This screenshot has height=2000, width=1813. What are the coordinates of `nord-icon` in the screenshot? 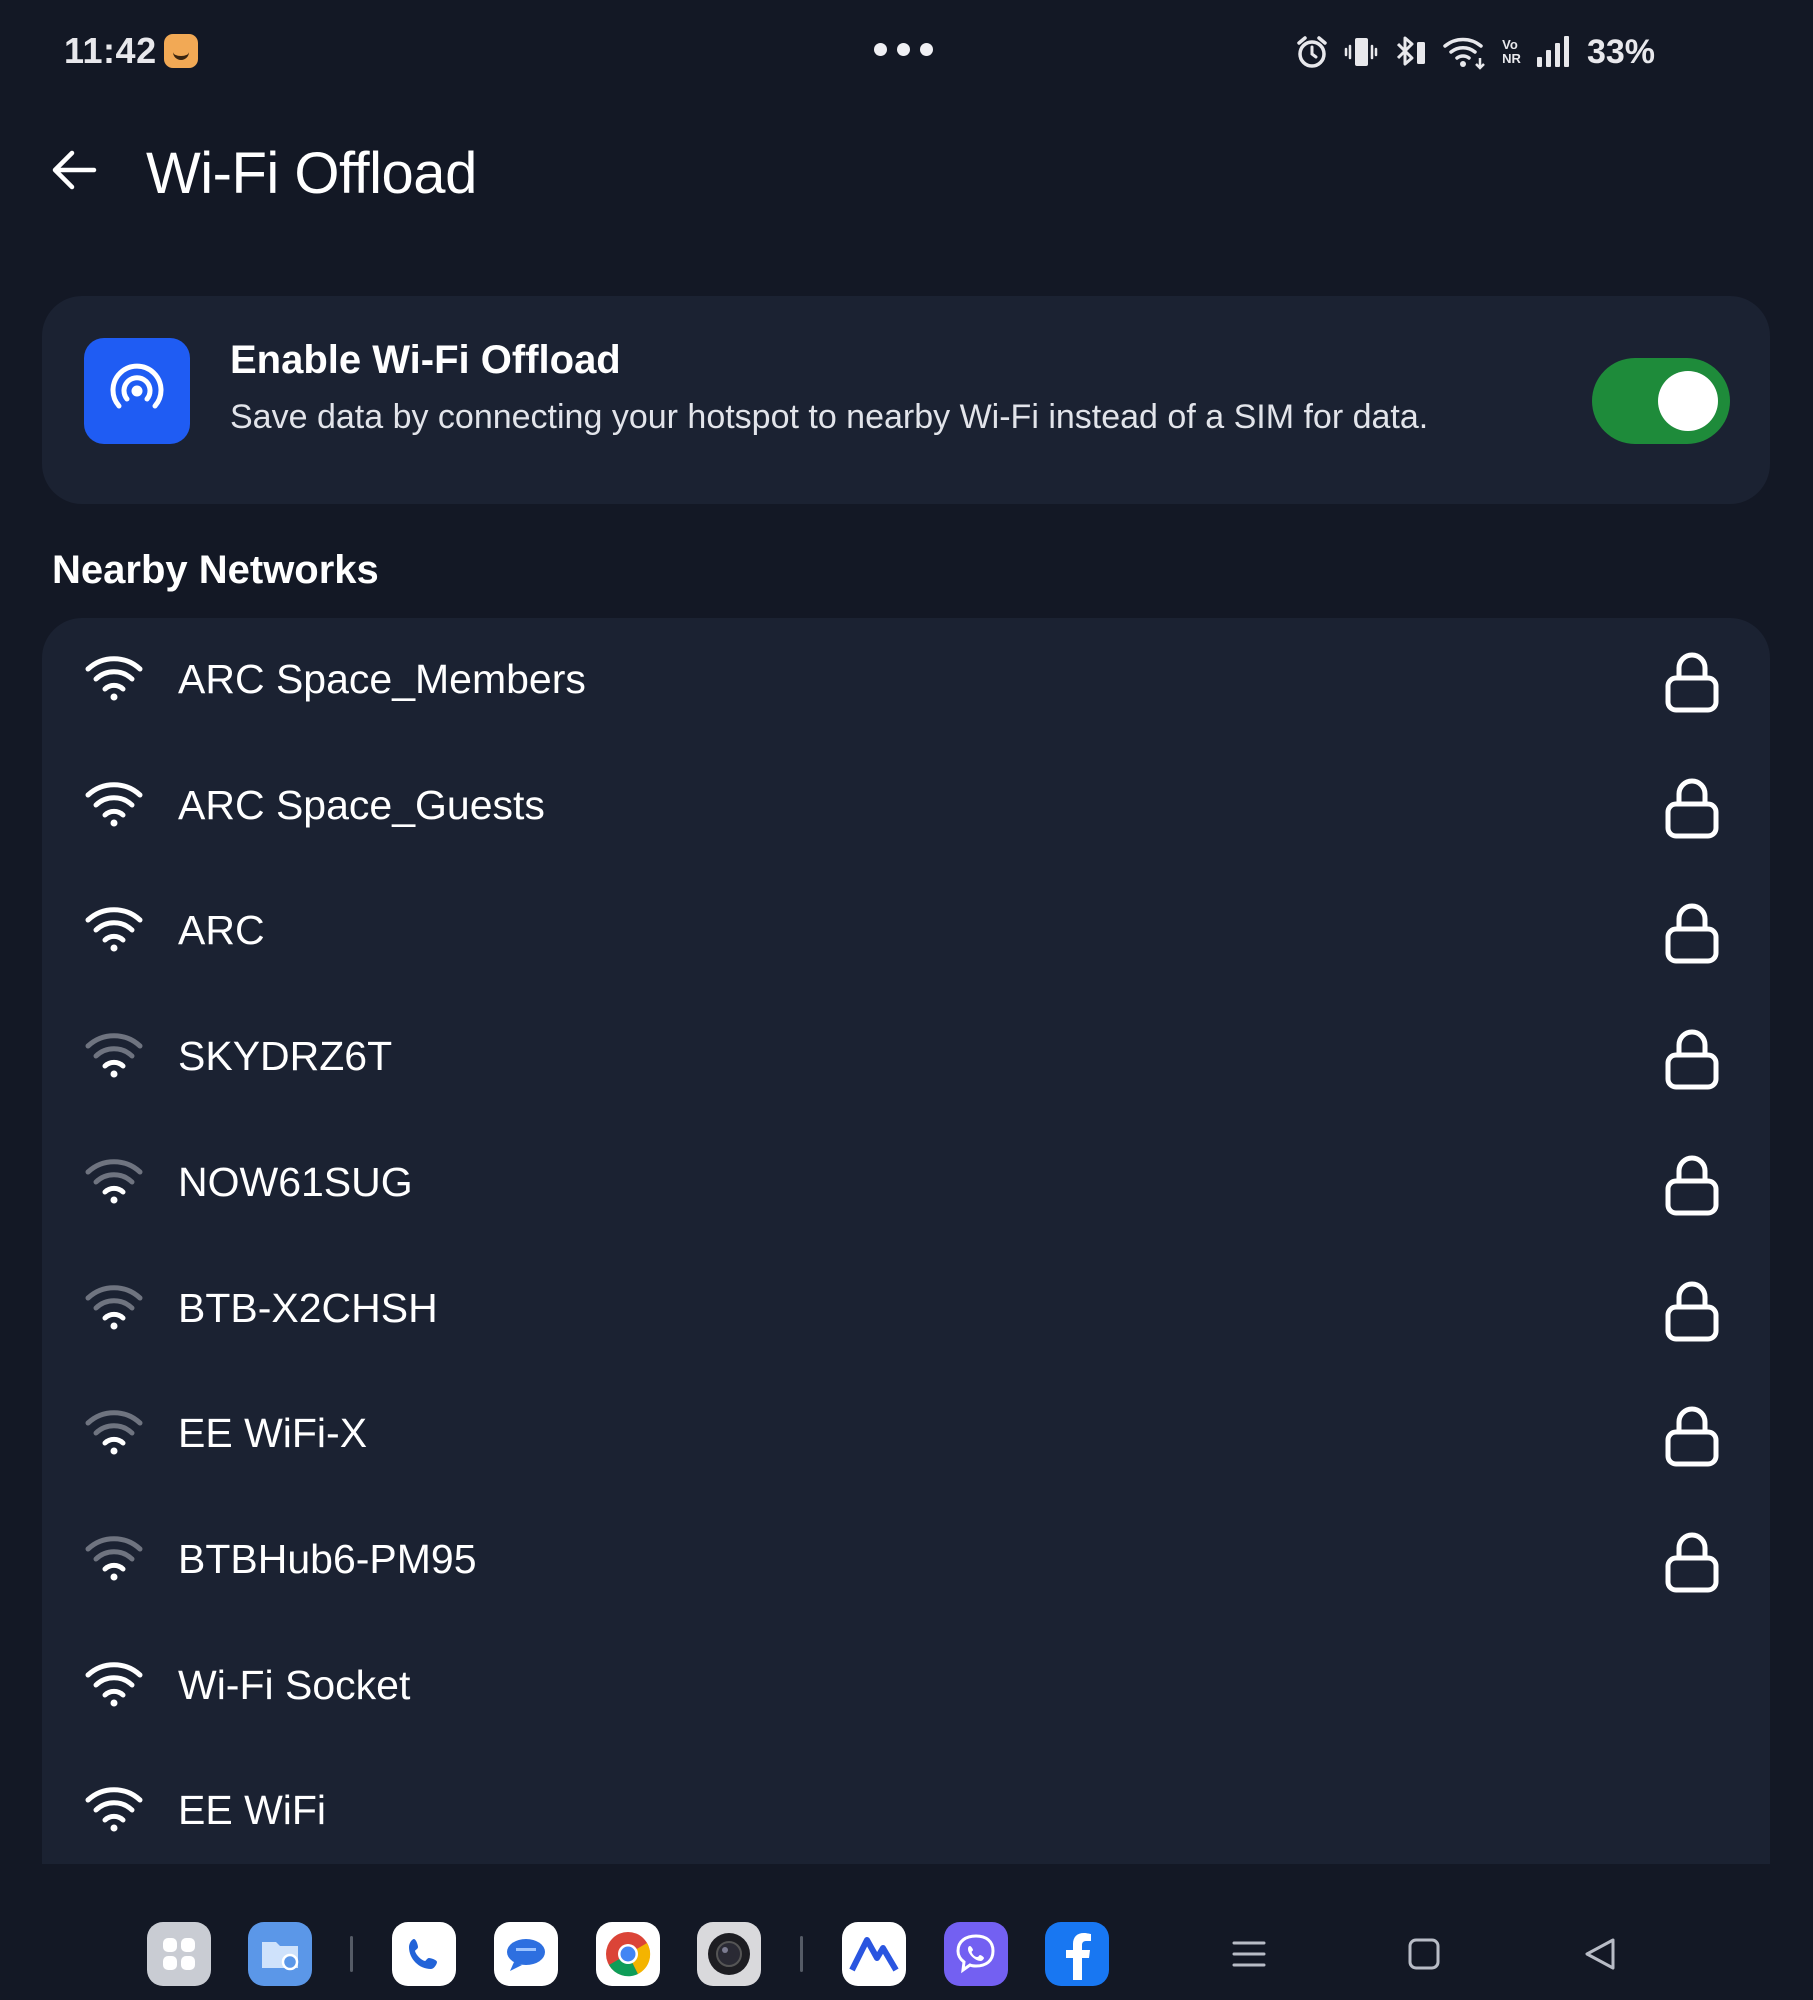 It's located at (874, 1954).